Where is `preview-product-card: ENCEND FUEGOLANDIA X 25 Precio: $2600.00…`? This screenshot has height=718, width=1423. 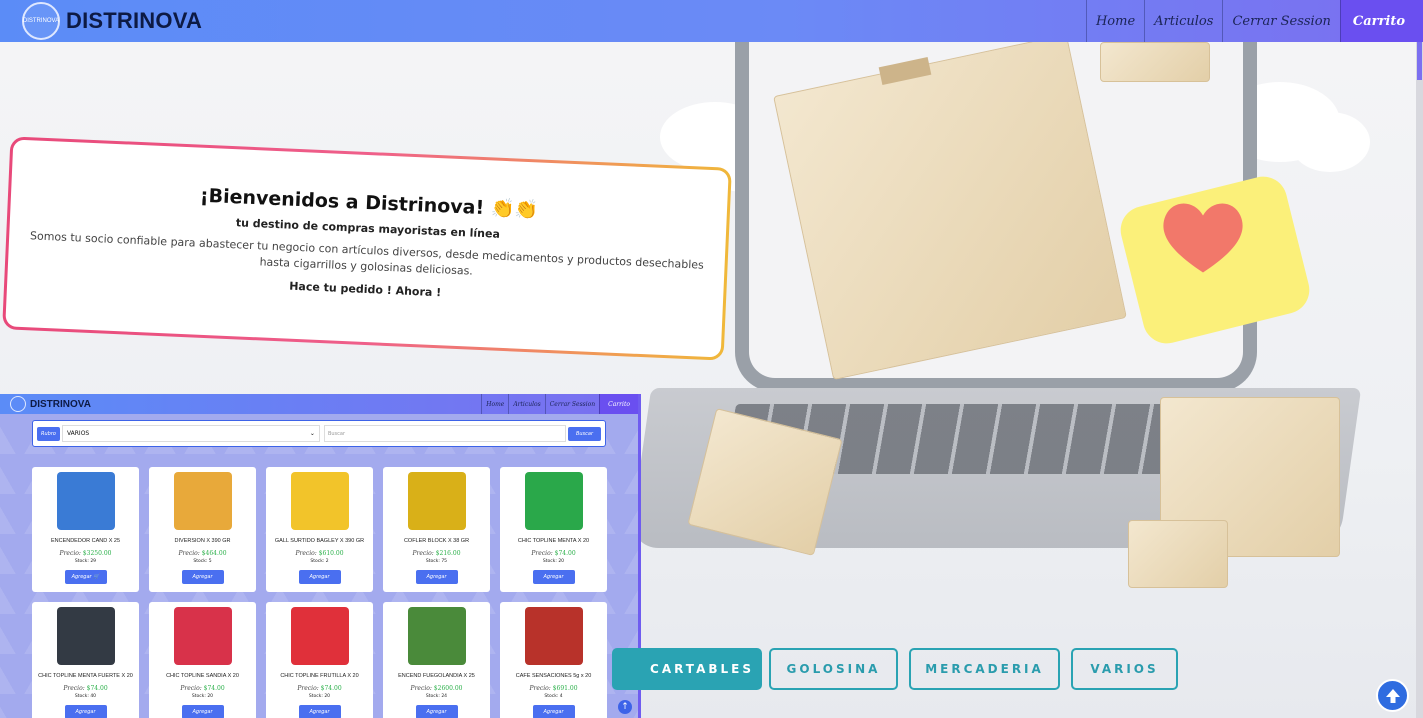 preview-product-card: ENCEND FUEGOLANDIA X 25 Precio: $2600.00… is located at coordinates (436, 660).